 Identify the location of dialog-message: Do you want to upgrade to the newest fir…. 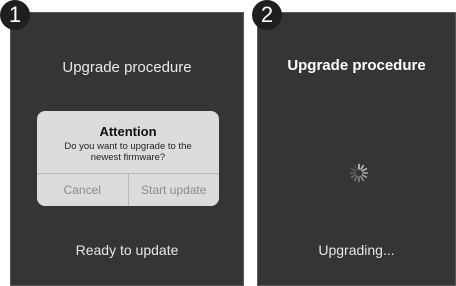
(128, 152).